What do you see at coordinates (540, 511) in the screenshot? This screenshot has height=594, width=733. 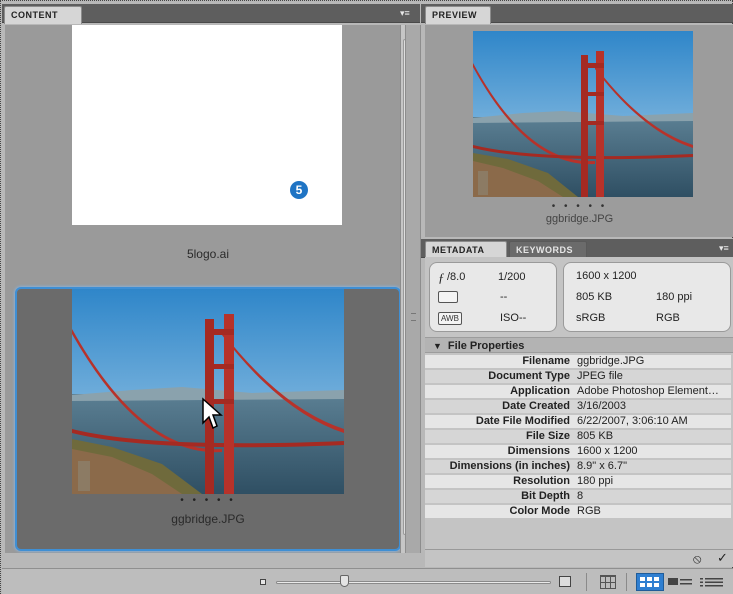 I see `property-key: Color Mode` at bounding box center [540, 511].